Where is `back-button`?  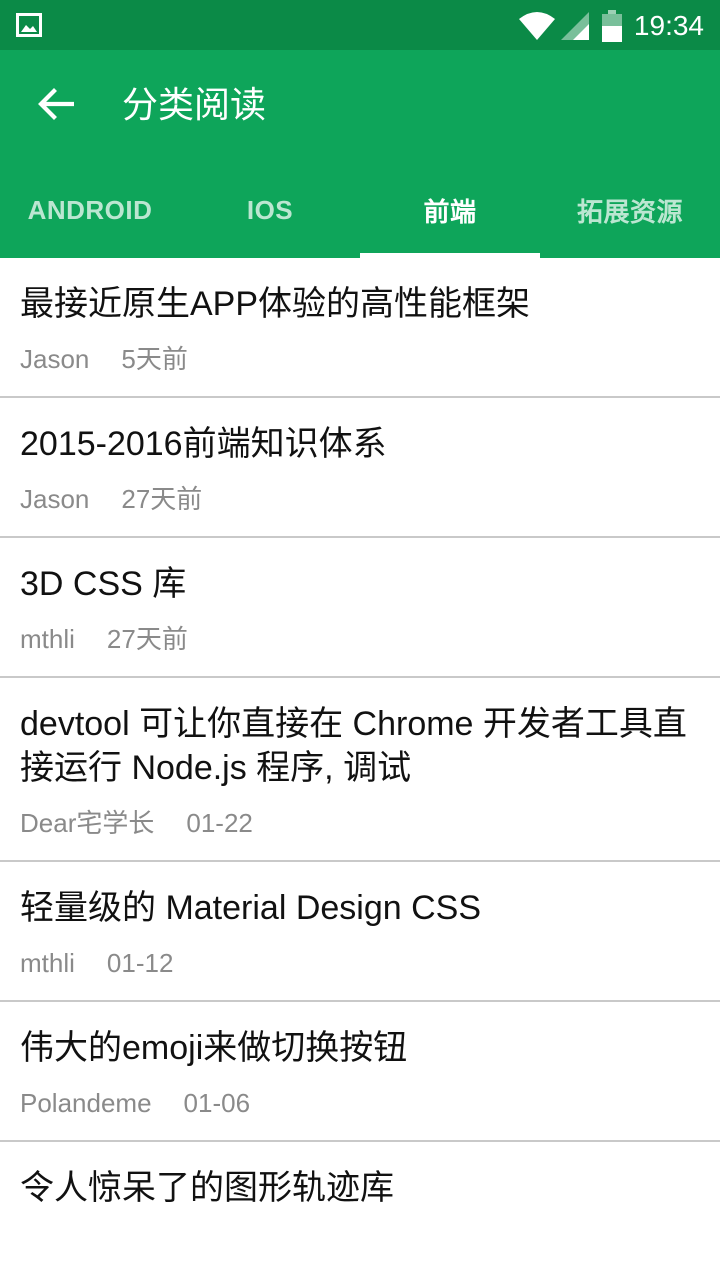 back-button is located at coordinates (56, 106).